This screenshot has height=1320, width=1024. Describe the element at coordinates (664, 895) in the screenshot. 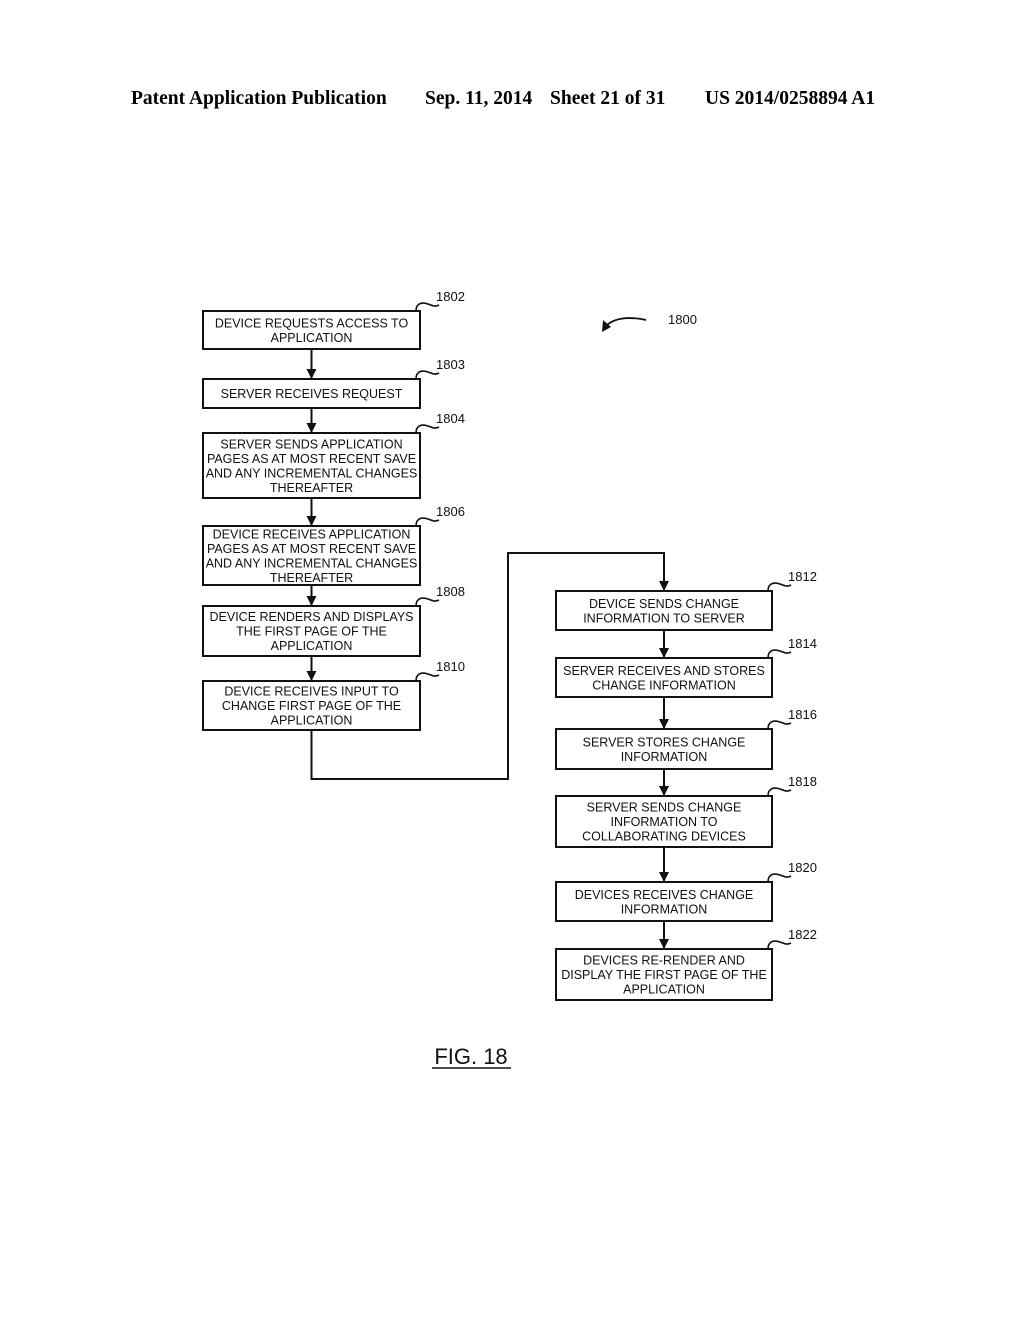

I see `step-text-line: DEVICES RECEIVES CHANGE` at that location.